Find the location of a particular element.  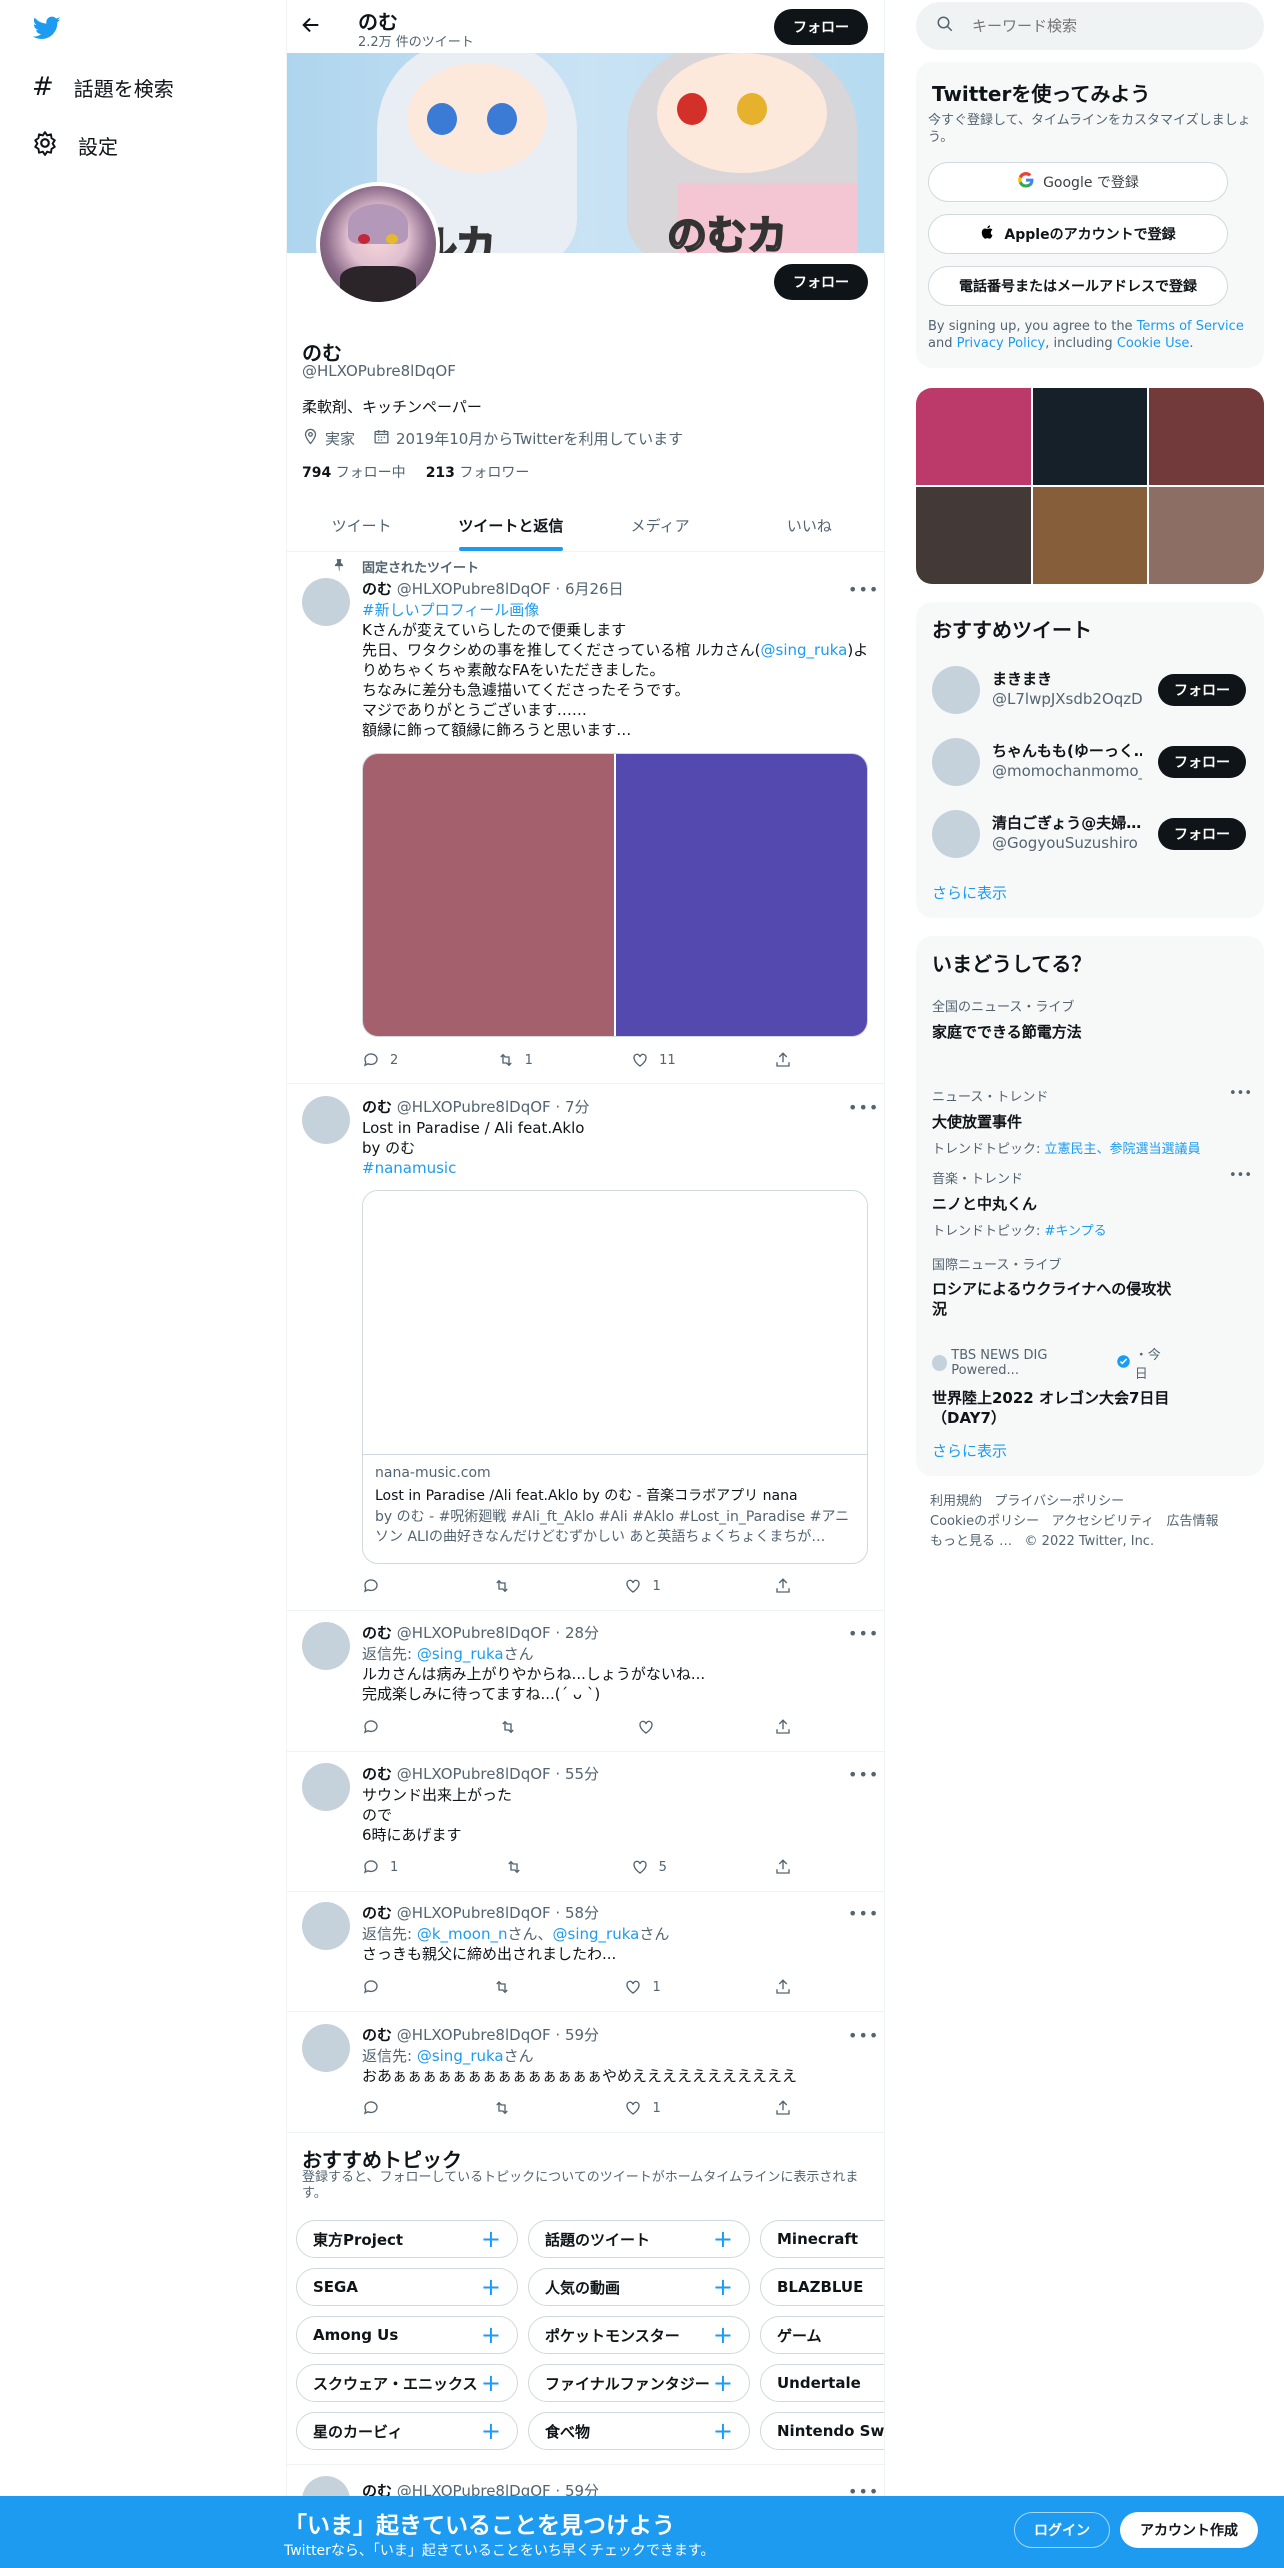

profile-avatar is located at coordinates (378, 244).